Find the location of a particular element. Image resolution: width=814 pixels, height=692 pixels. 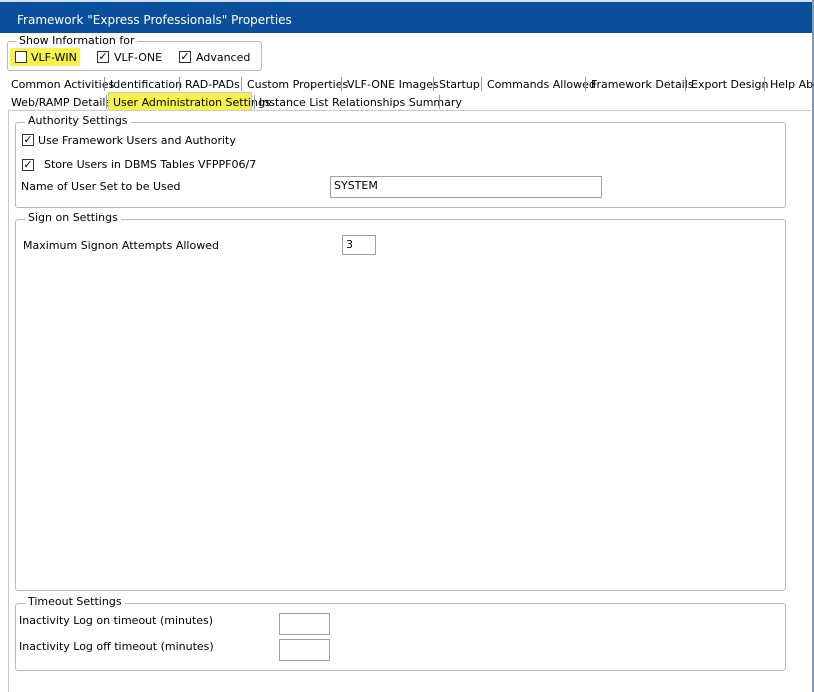

tab-instance-list-relationships: Instance List Relationships Summary is located at coordinates (360, 102).